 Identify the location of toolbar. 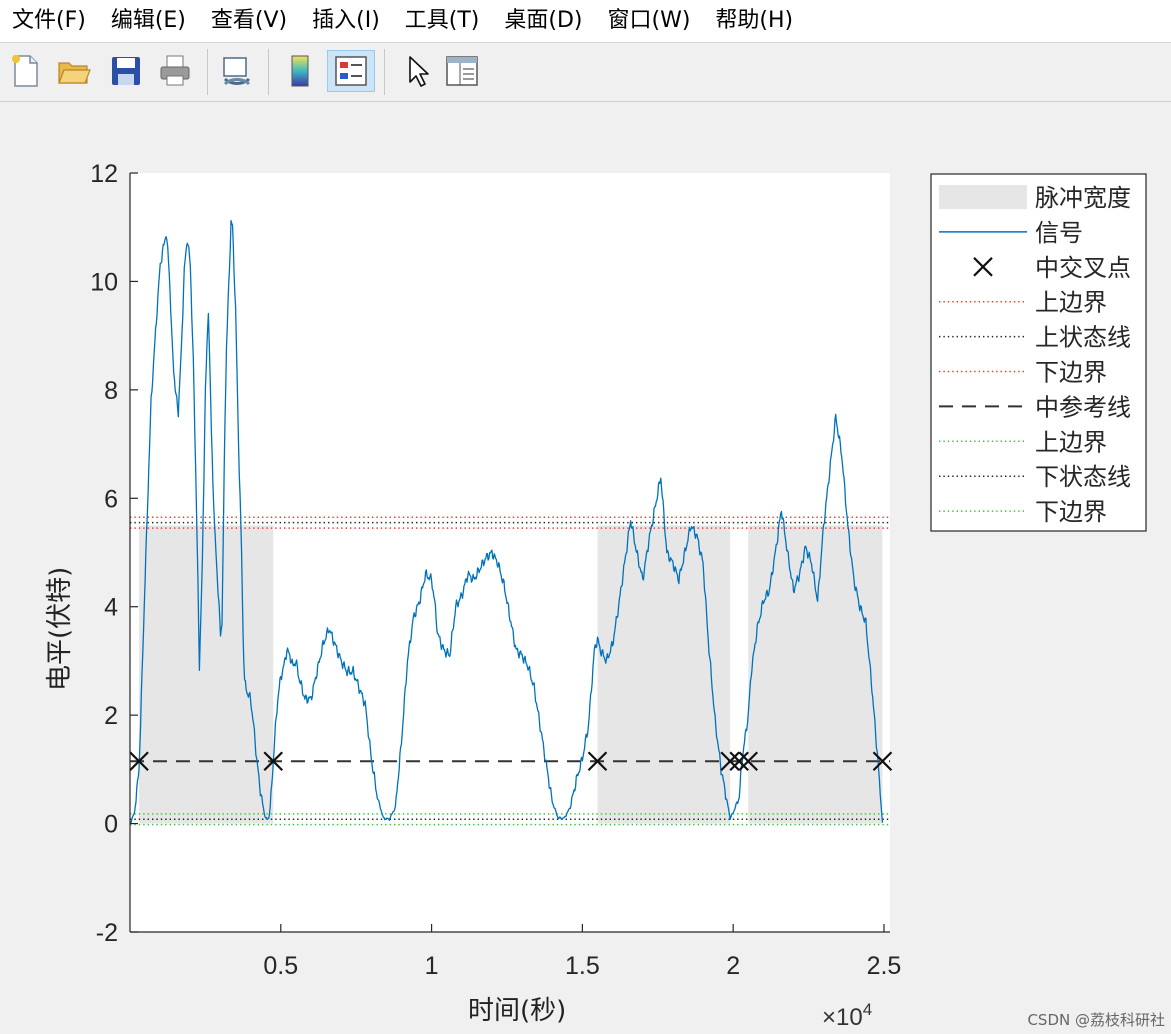
(585, 72).